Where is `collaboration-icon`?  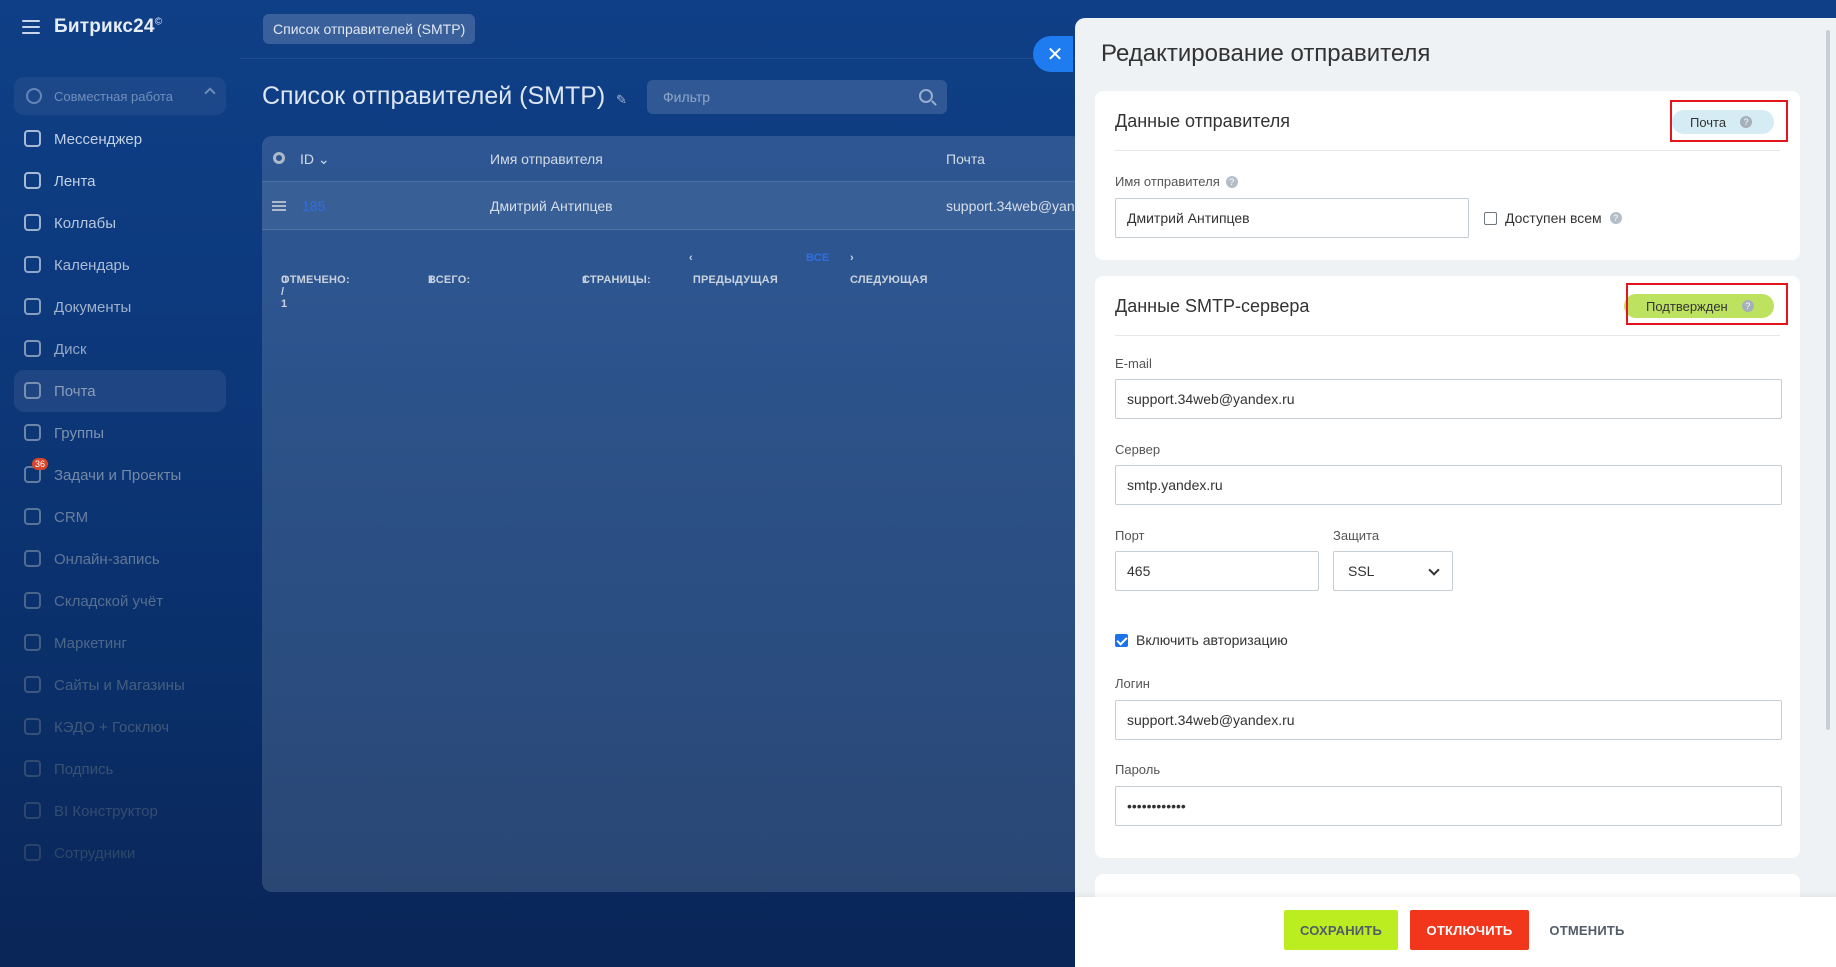
collaboration-icon is located at coordinates (34, 96).